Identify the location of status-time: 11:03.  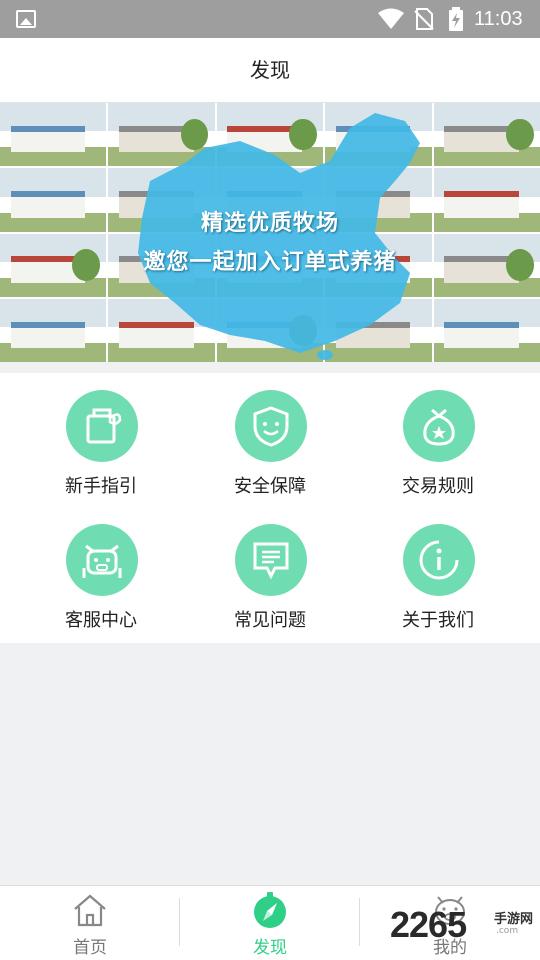
(498, 19).